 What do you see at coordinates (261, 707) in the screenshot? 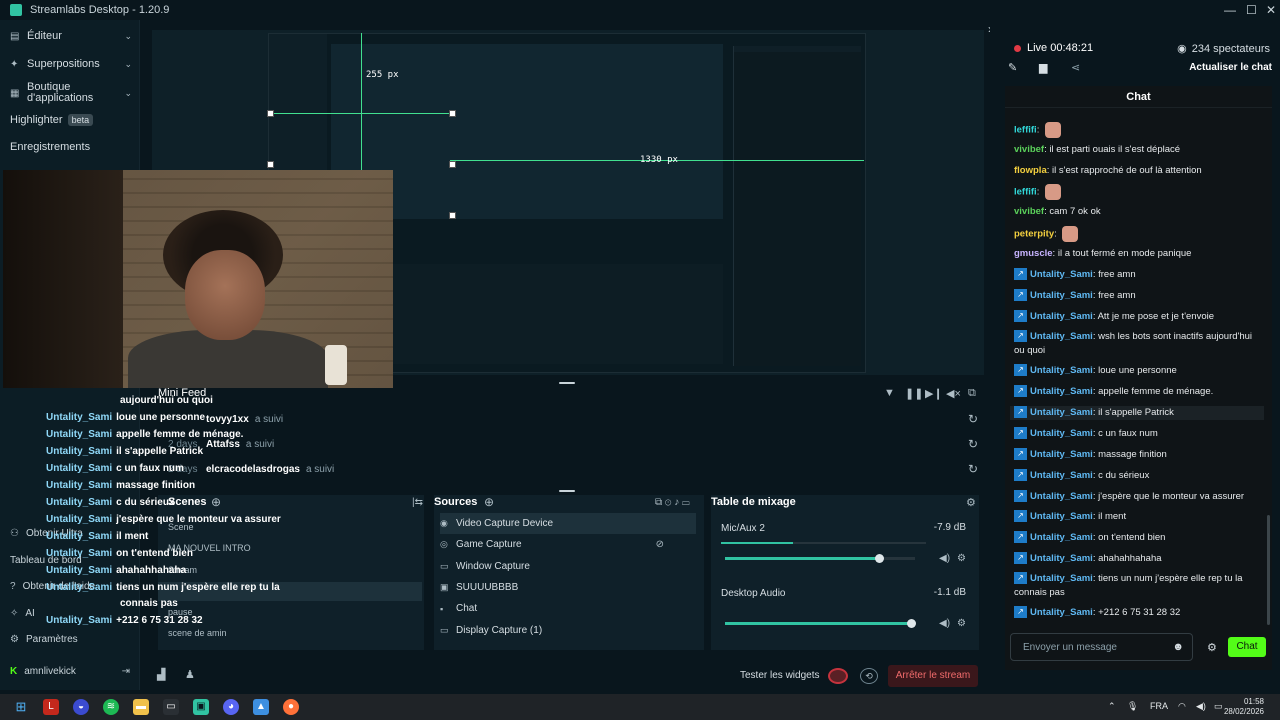
I see `photos-icon: ▲` at bounding box center [261, 707].